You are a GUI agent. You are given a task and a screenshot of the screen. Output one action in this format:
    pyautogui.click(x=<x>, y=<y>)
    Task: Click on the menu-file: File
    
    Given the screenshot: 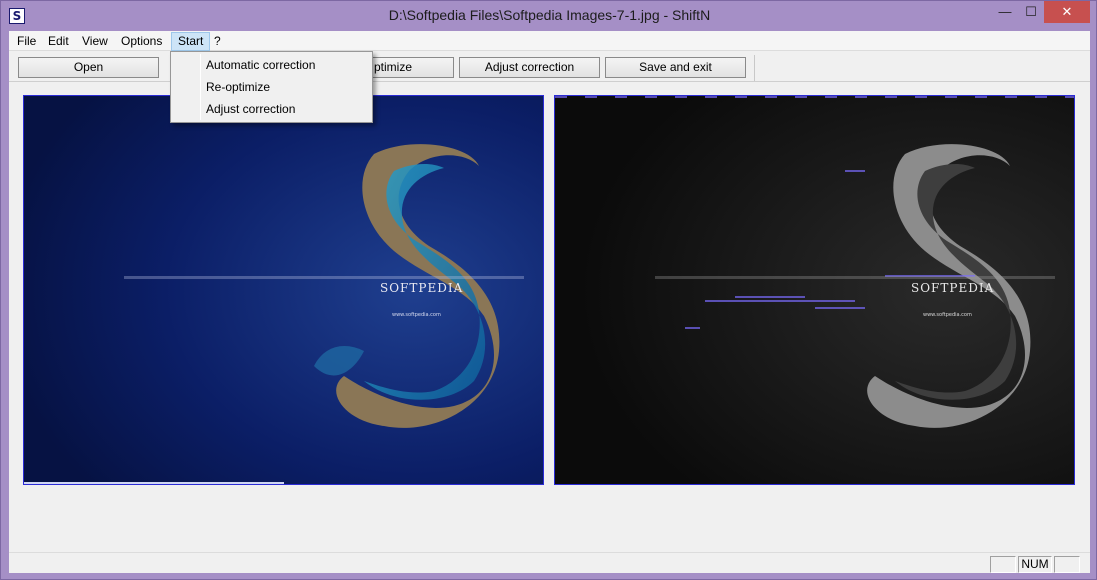 What is the action you would take?
    pyautogui.click(x=26, y=41)
    